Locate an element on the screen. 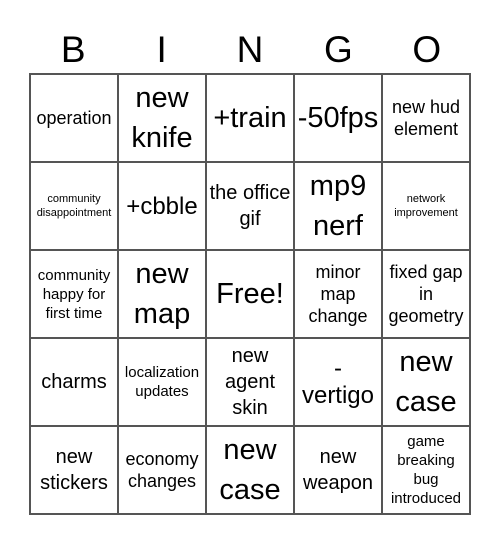  bingo-cell: new stickers is located at coordinates (74, 470).